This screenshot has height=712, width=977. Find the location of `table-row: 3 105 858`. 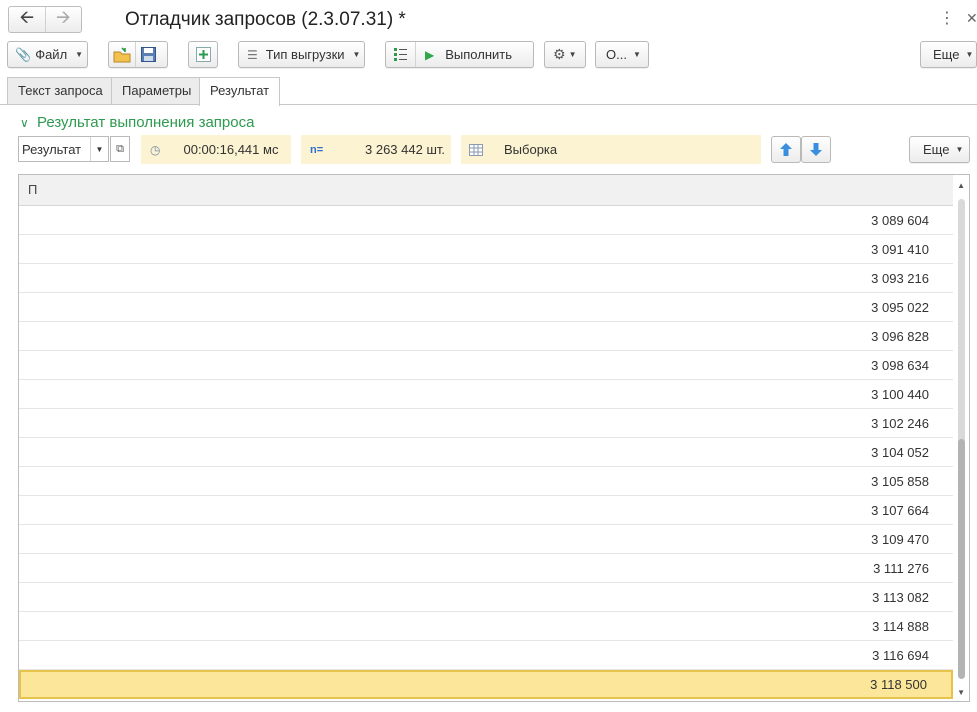

table-row: 3 105 858 is located at coordinates (486, 481).